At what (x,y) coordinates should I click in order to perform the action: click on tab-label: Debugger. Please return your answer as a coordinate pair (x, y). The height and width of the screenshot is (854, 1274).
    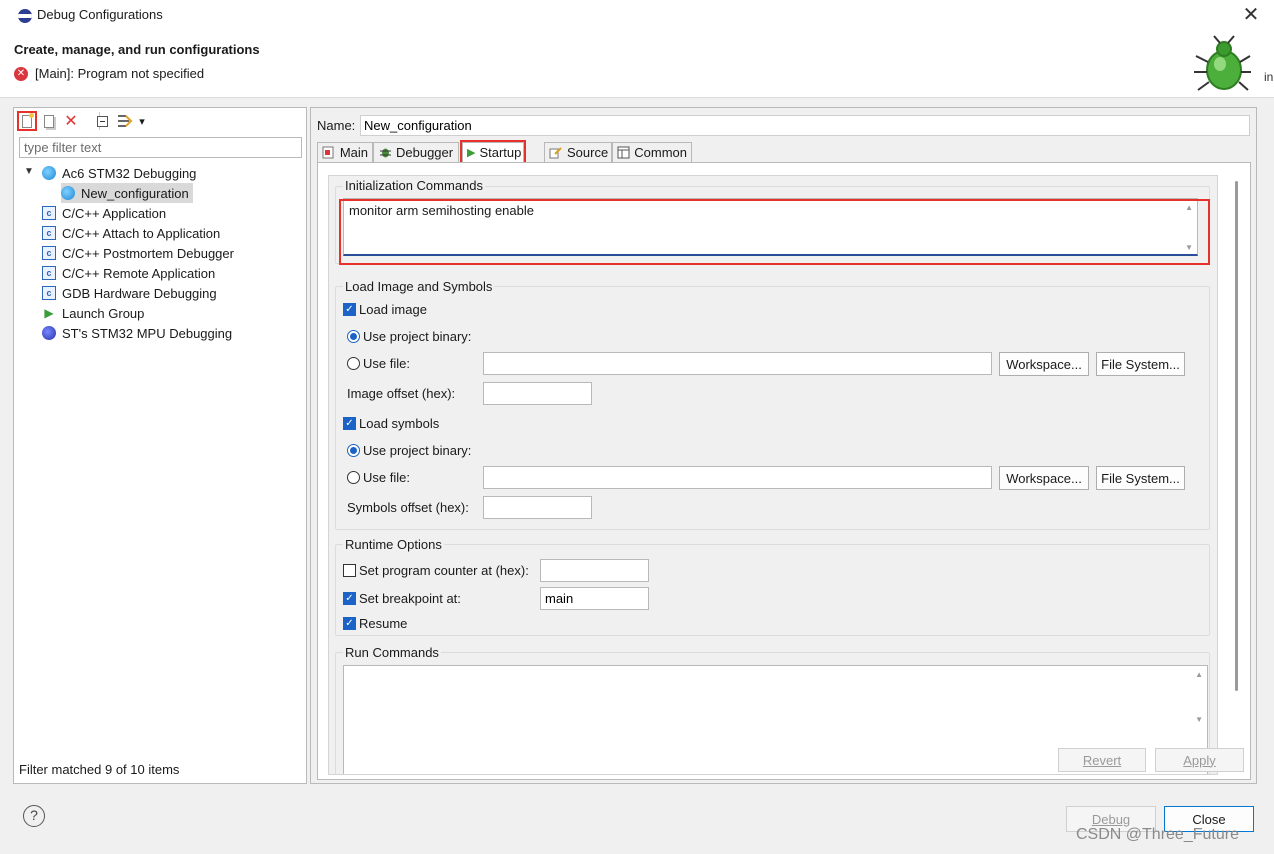
    Looking at the image, I should click on (425, 152).